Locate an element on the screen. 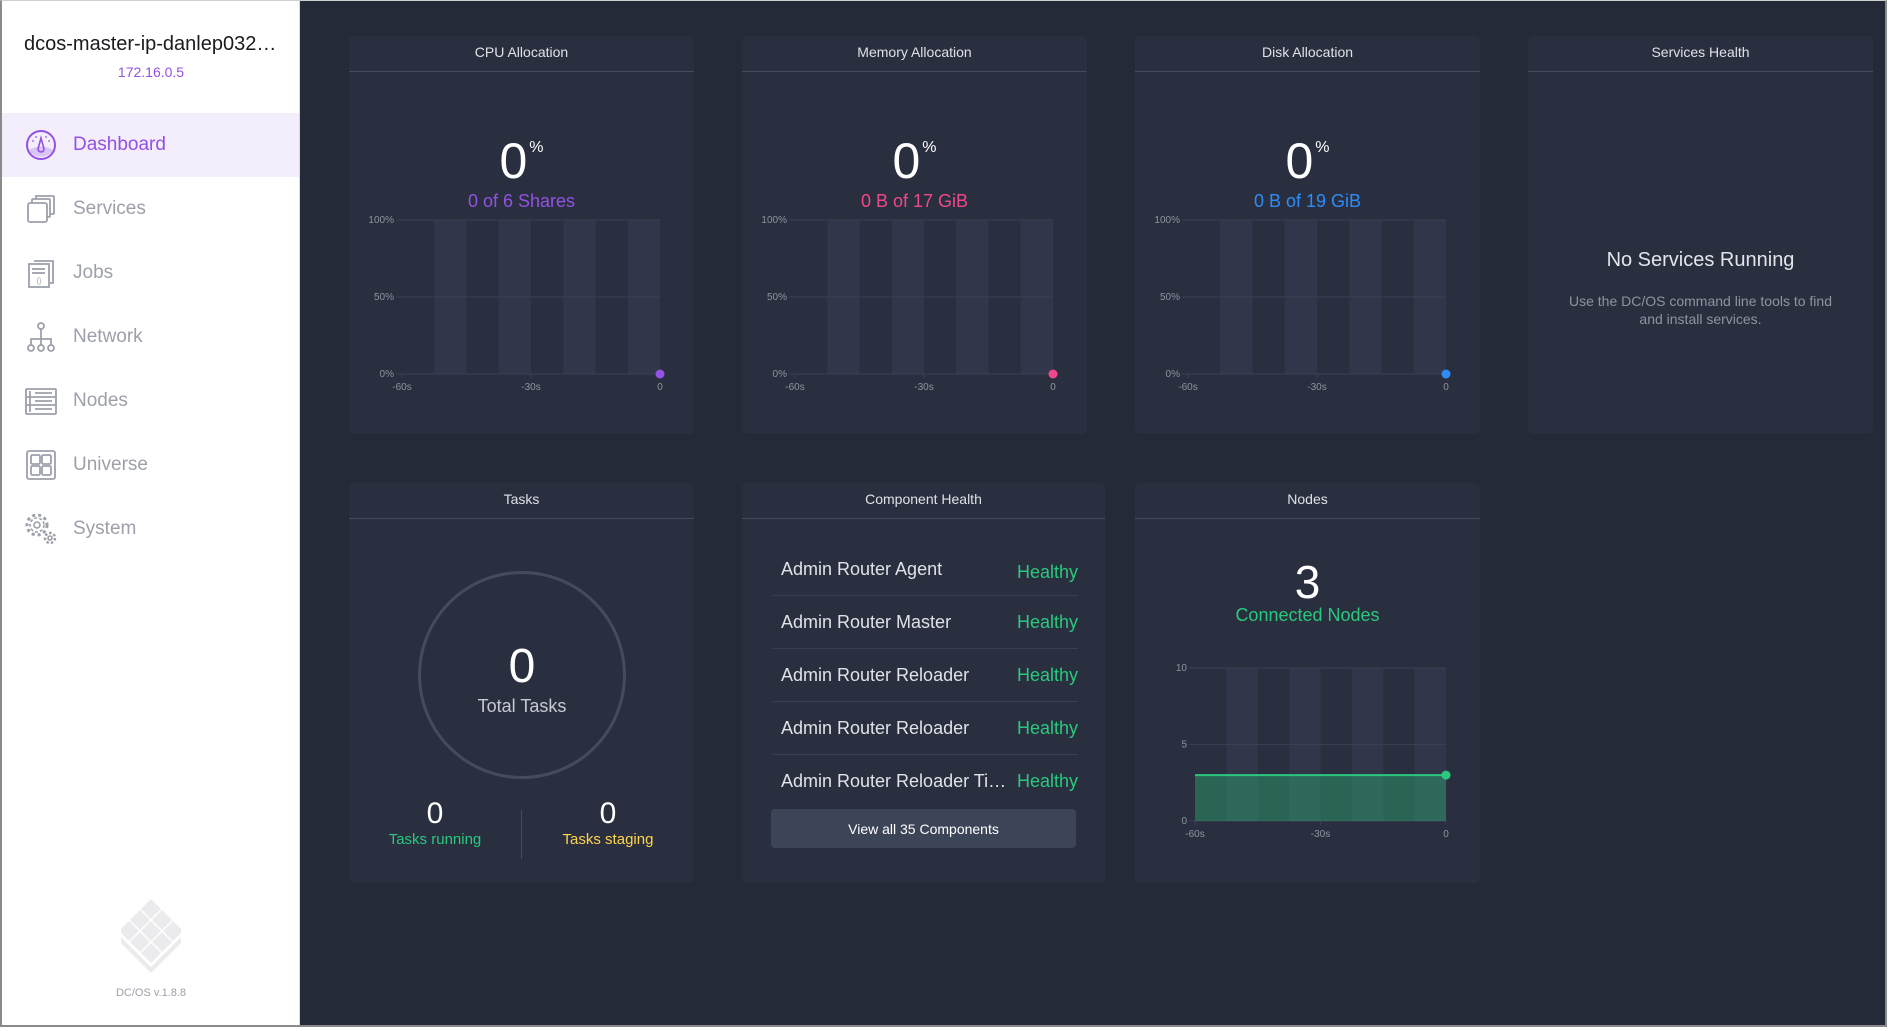 This screenshot has width=1889, height=1031. y-tick-label: 10 is located at coordinates (1182, 668).